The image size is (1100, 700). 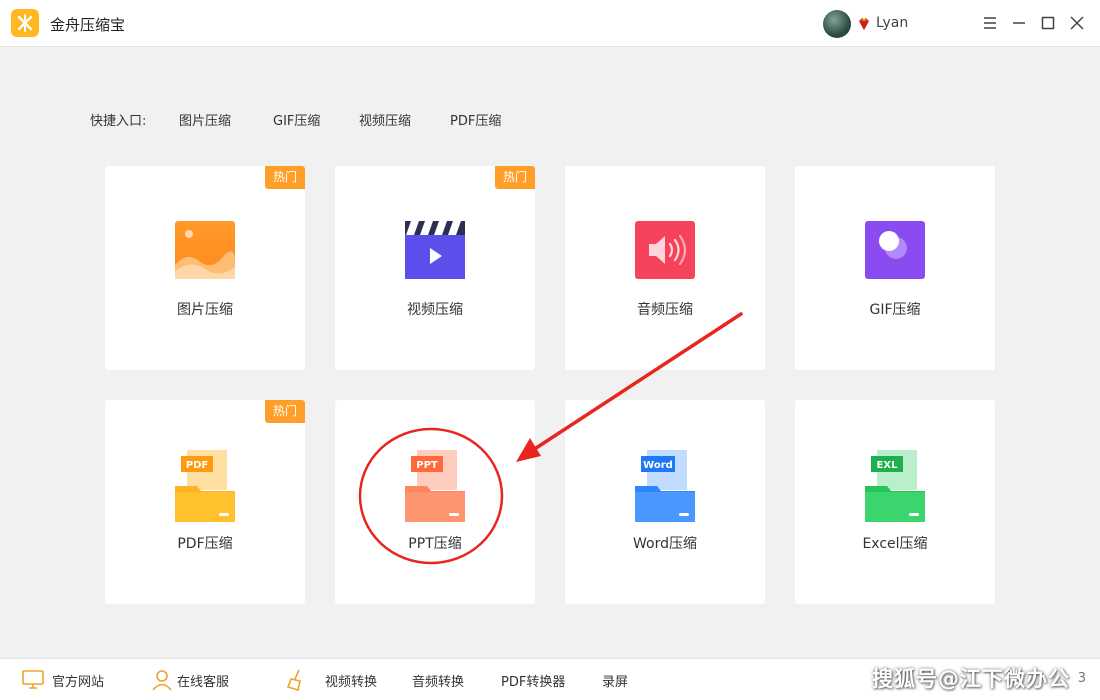 I want to click on maximize-icon, so click(x=1048, y=23).